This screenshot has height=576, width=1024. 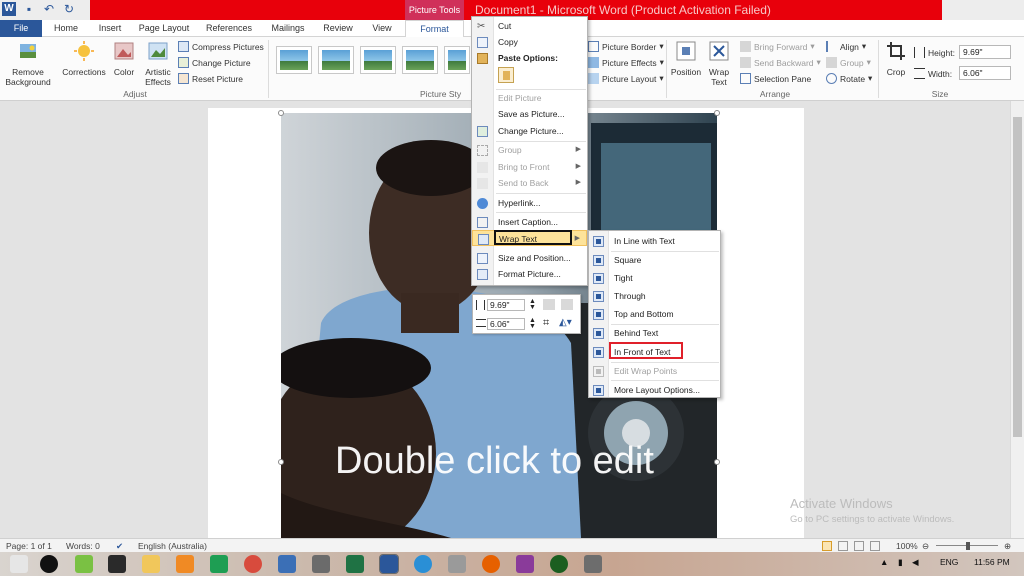 I want to click on firefox-icon, so click(x=491, y=564).